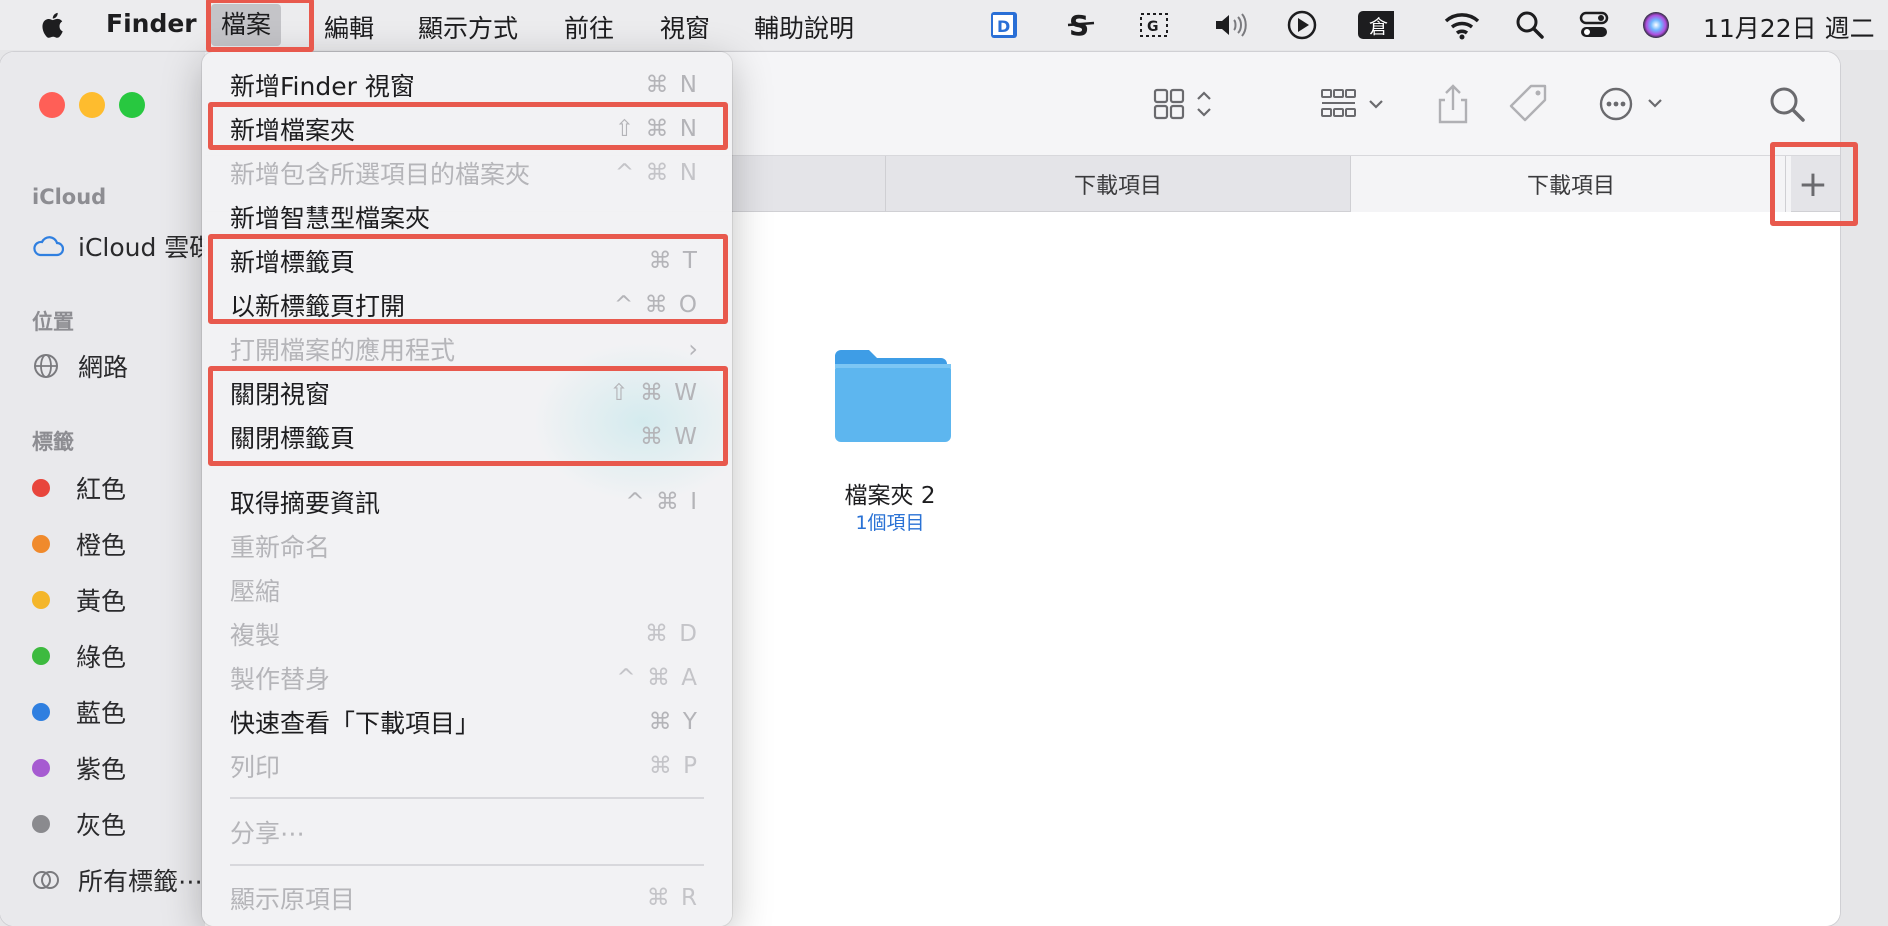 The width and height of the screenshot is (1888, 926). I want to click on menu-item-close-window: 關閉視窗 ⇧ ⌘ W, so click(467, 393).